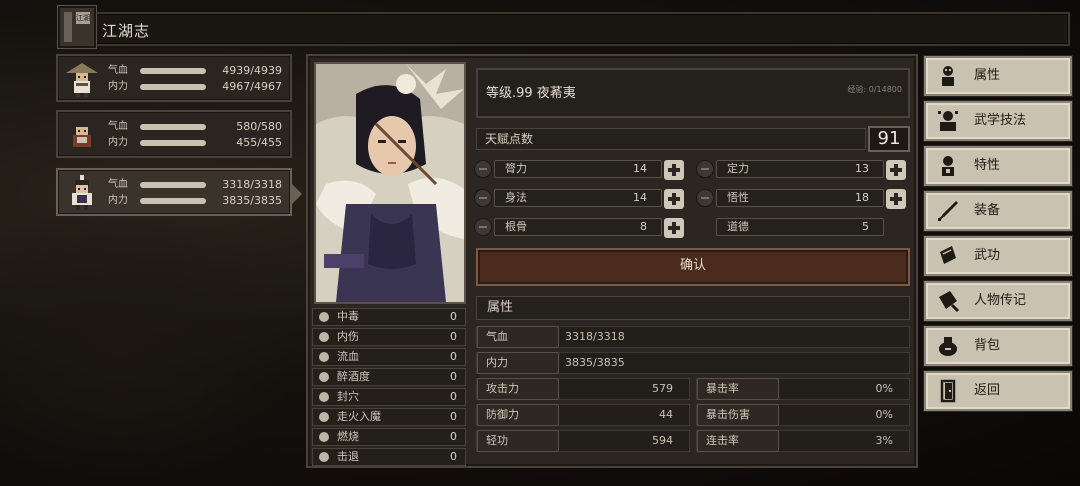 This screenshot has height=486, width=1080. What do you see at coordinates (77, 27) in the screenshot?
I see `book-icon: 江湖` at bounding box center [77, 27].